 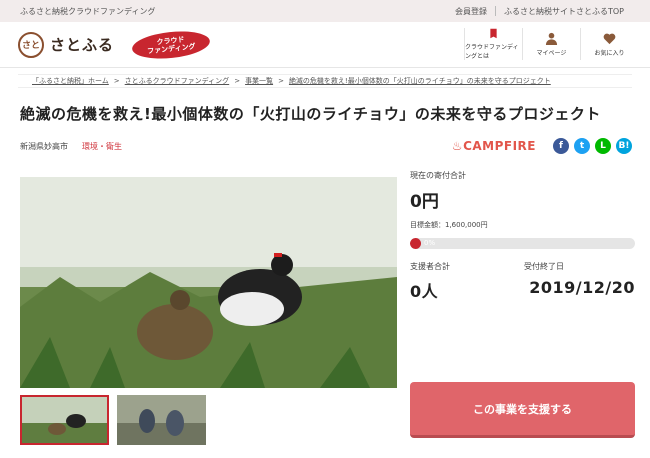 What do you see at coordinates (82, 45) in the screenshot?
I see `logo-text: さとふる` at bounding box center [82, 45].